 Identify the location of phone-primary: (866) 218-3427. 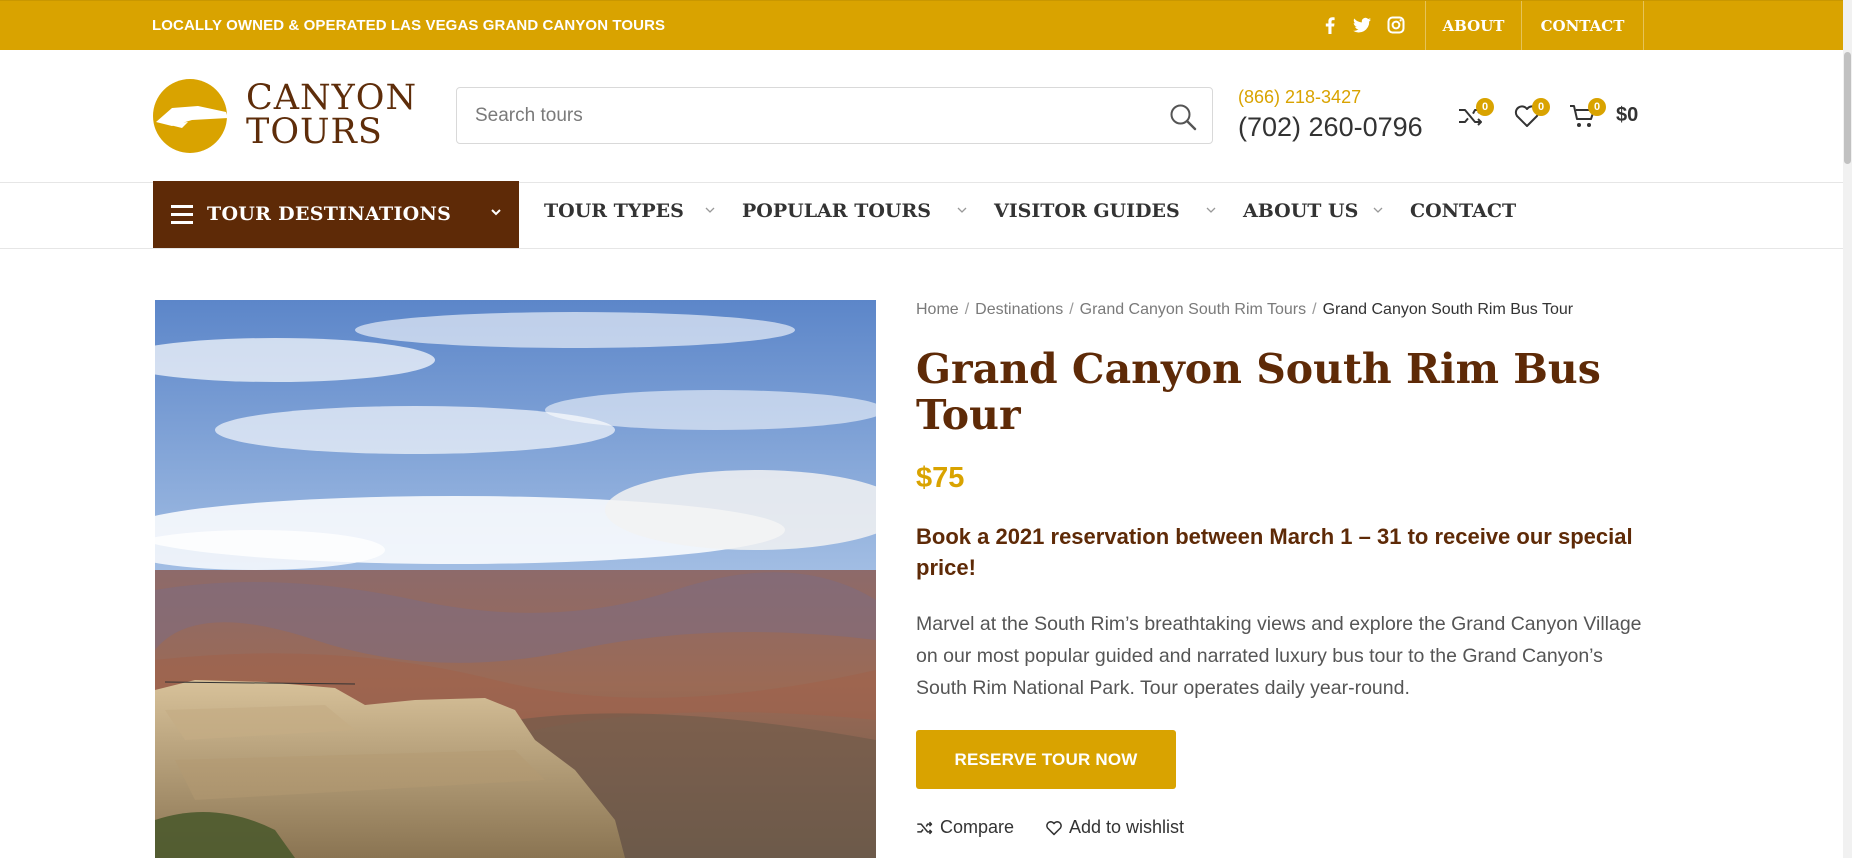
(1299, 97).